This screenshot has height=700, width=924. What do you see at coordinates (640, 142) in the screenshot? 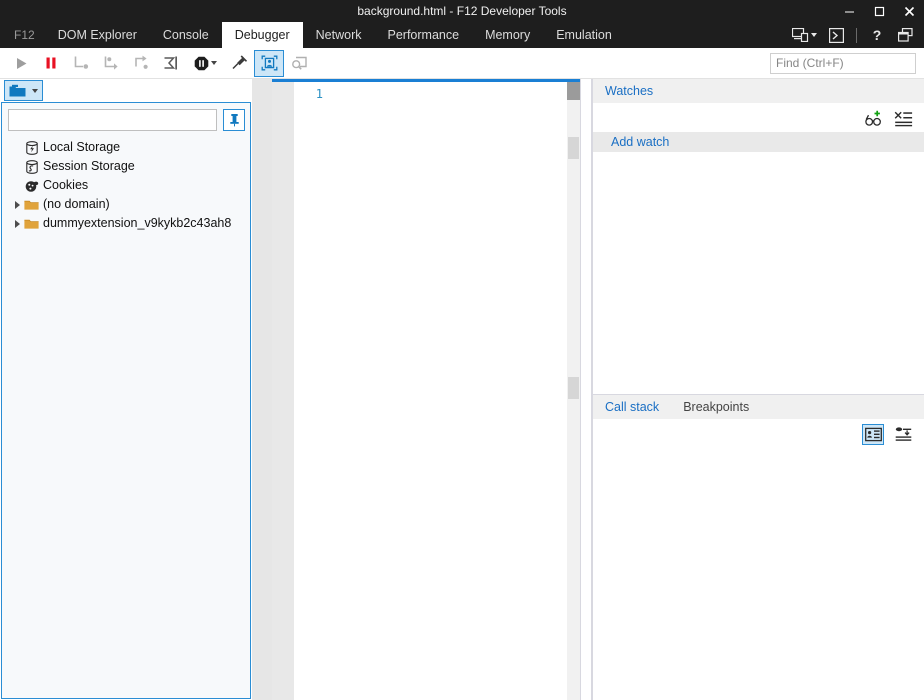
I see `add-watch-label: Add watch` at bounding box center [640, 142].